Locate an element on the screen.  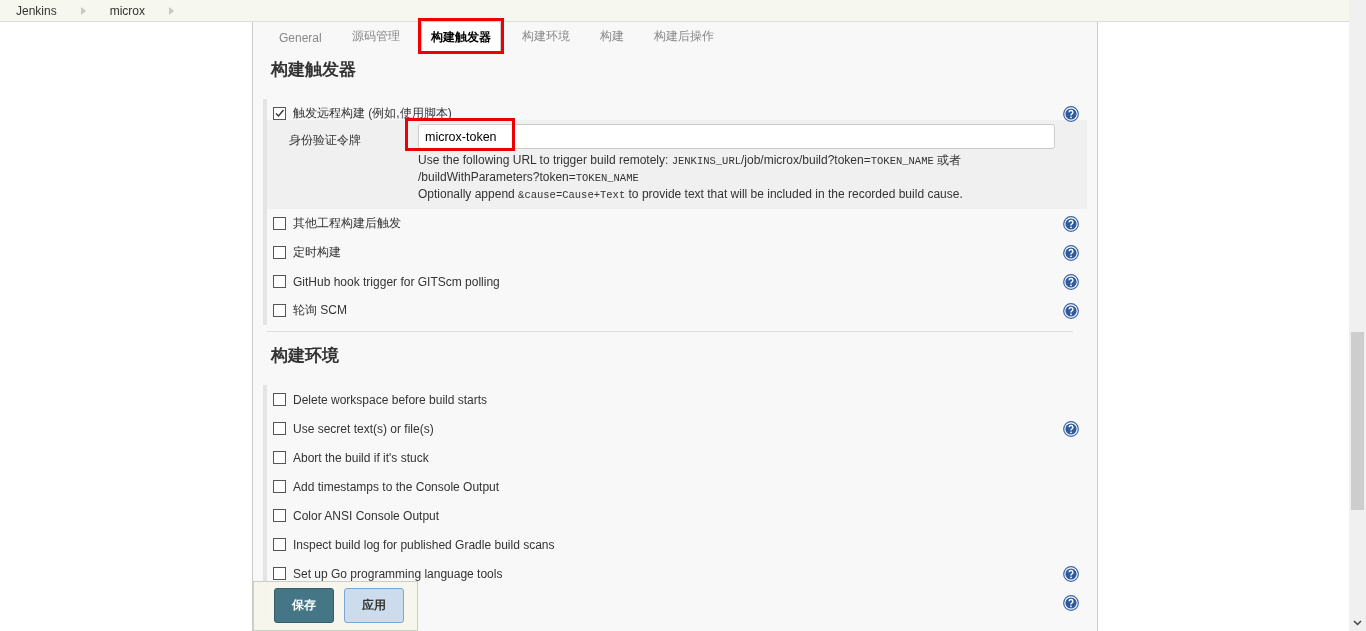
tab: General is located at coordinates (300, 37).